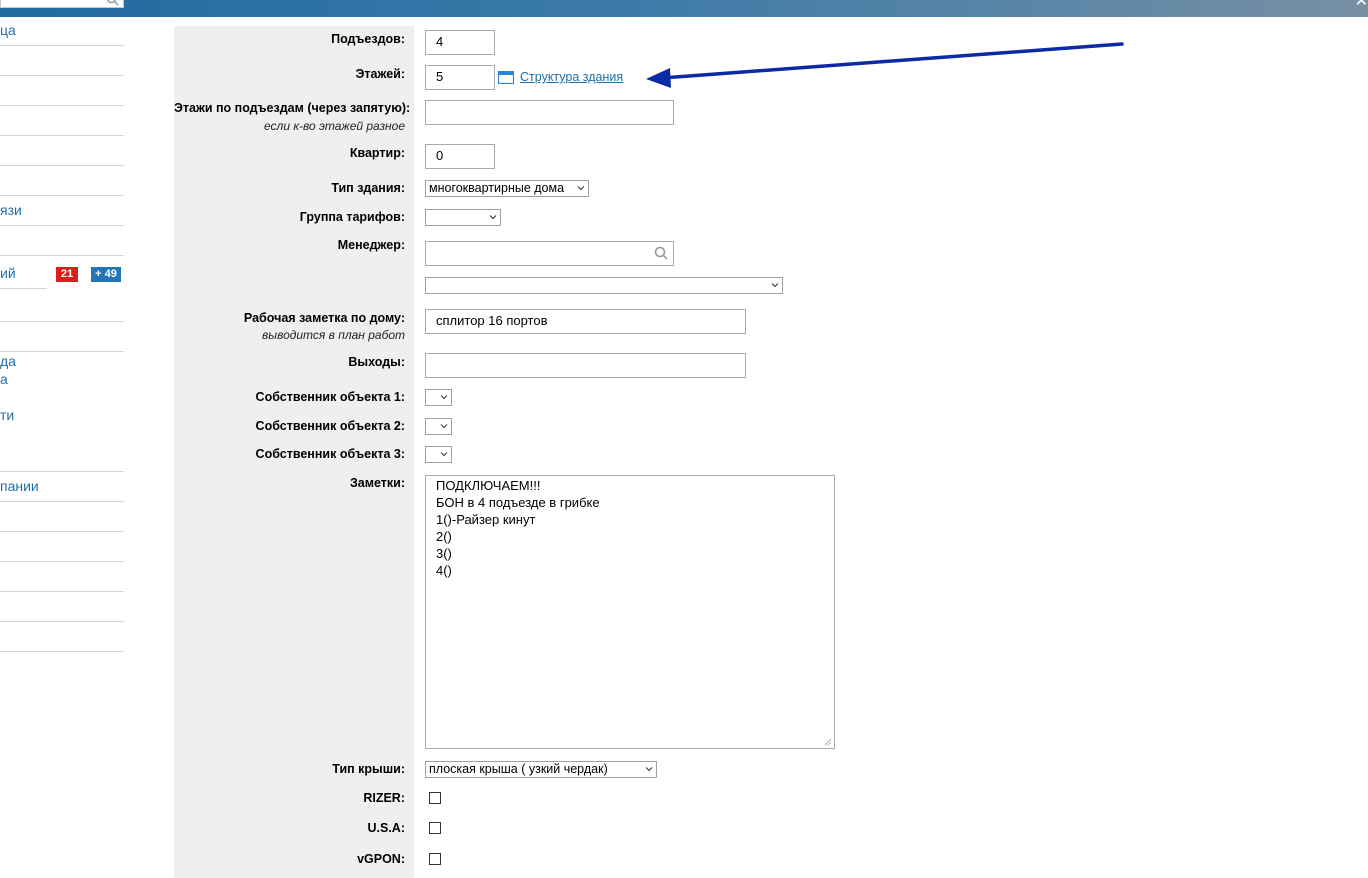 The image size is (1368, 878). What do you see at coordinates (486, 519) in the screenshot?
I see `notes-line: 1()-Райзер кинут` at bounding box center [486, 519].